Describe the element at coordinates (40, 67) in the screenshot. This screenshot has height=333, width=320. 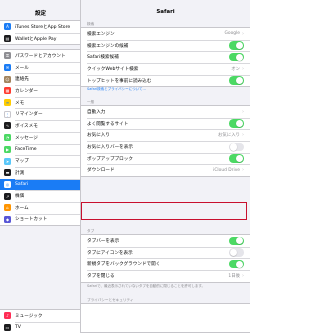
I see `sidebar-item: ✉ メール` at that location.